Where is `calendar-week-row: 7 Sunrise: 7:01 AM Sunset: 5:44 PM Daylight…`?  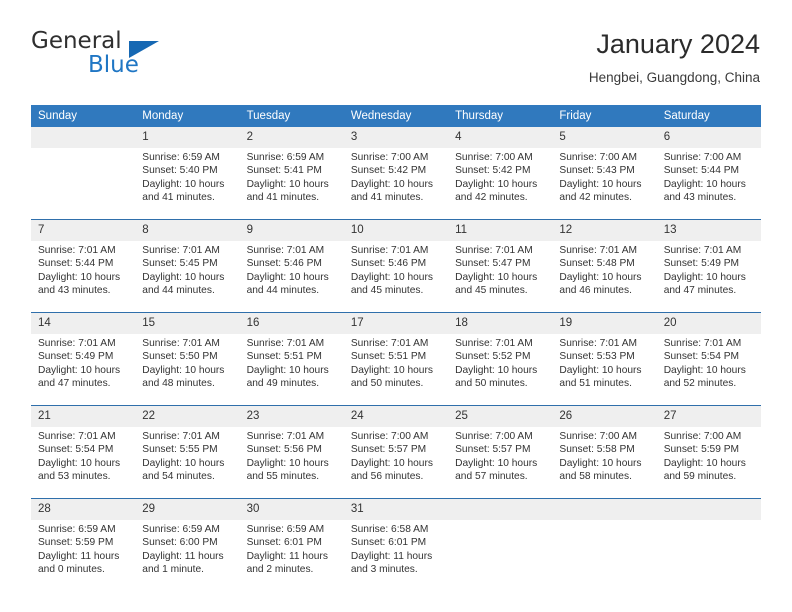
calendar-week-row: 7 Sunrise: 7:01 AM Sunset: 5:44 PM Daylight… is located at coordinates (396, 266).